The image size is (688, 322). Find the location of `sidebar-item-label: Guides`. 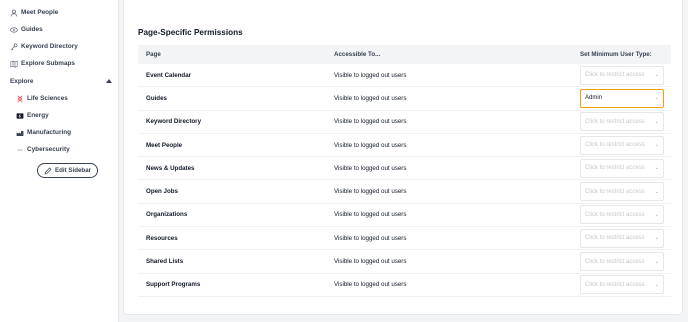

sidebar-item-label: Guides is located at coordinates (32, 29).